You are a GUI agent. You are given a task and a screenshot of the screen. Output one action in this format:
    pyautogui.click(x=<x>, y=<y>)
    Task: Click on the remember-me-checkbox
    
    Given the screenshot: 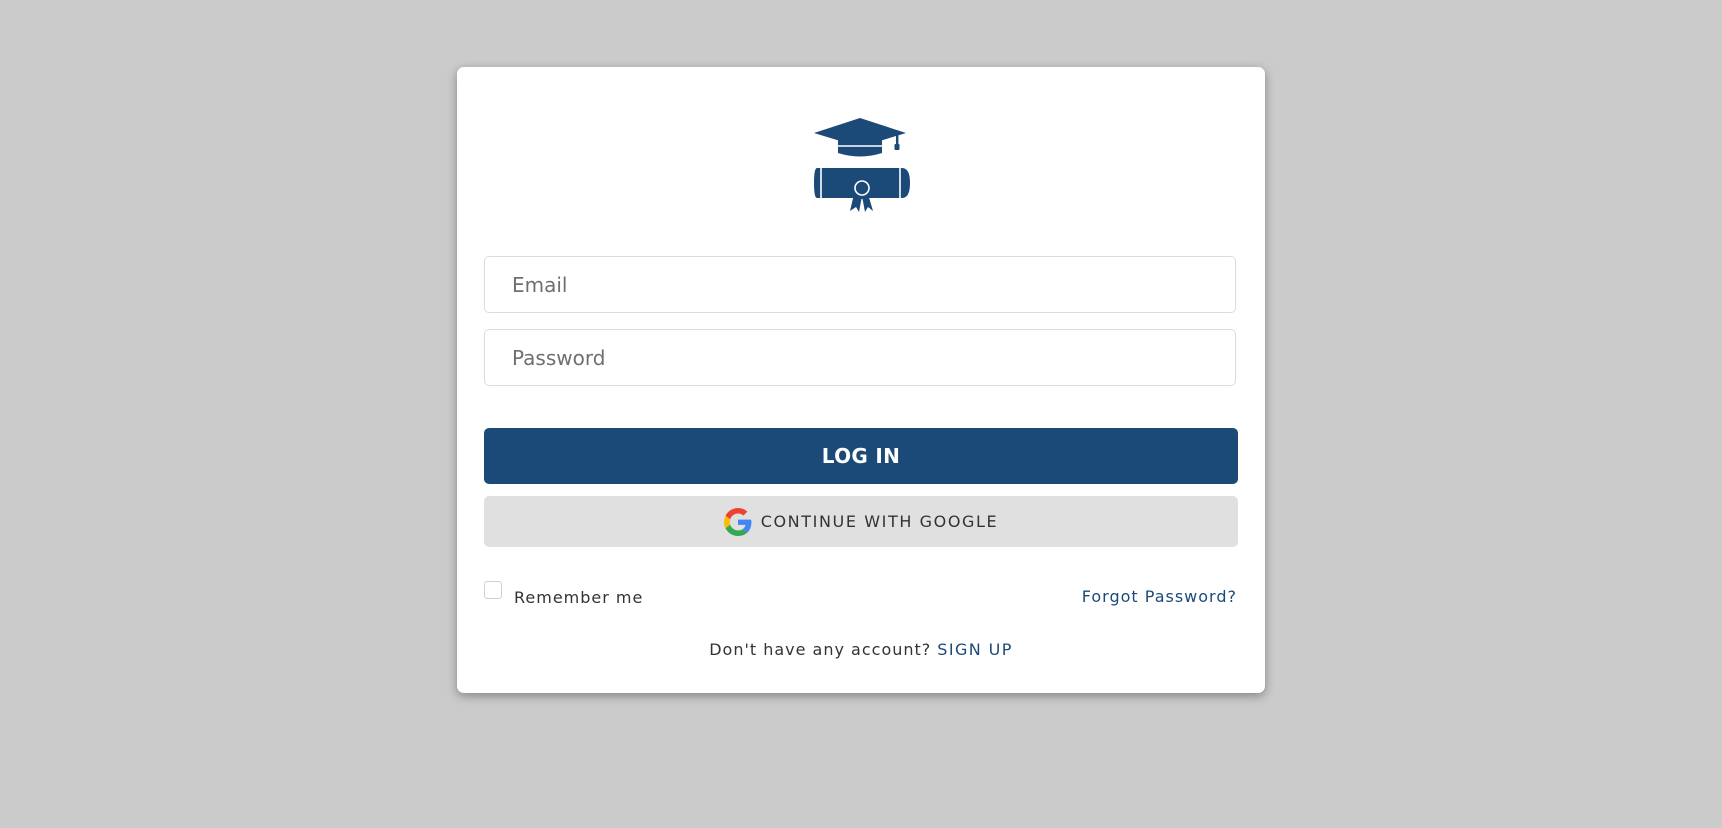 What is the action you would take?
    pyautogui.click(x=493, y=589)
    